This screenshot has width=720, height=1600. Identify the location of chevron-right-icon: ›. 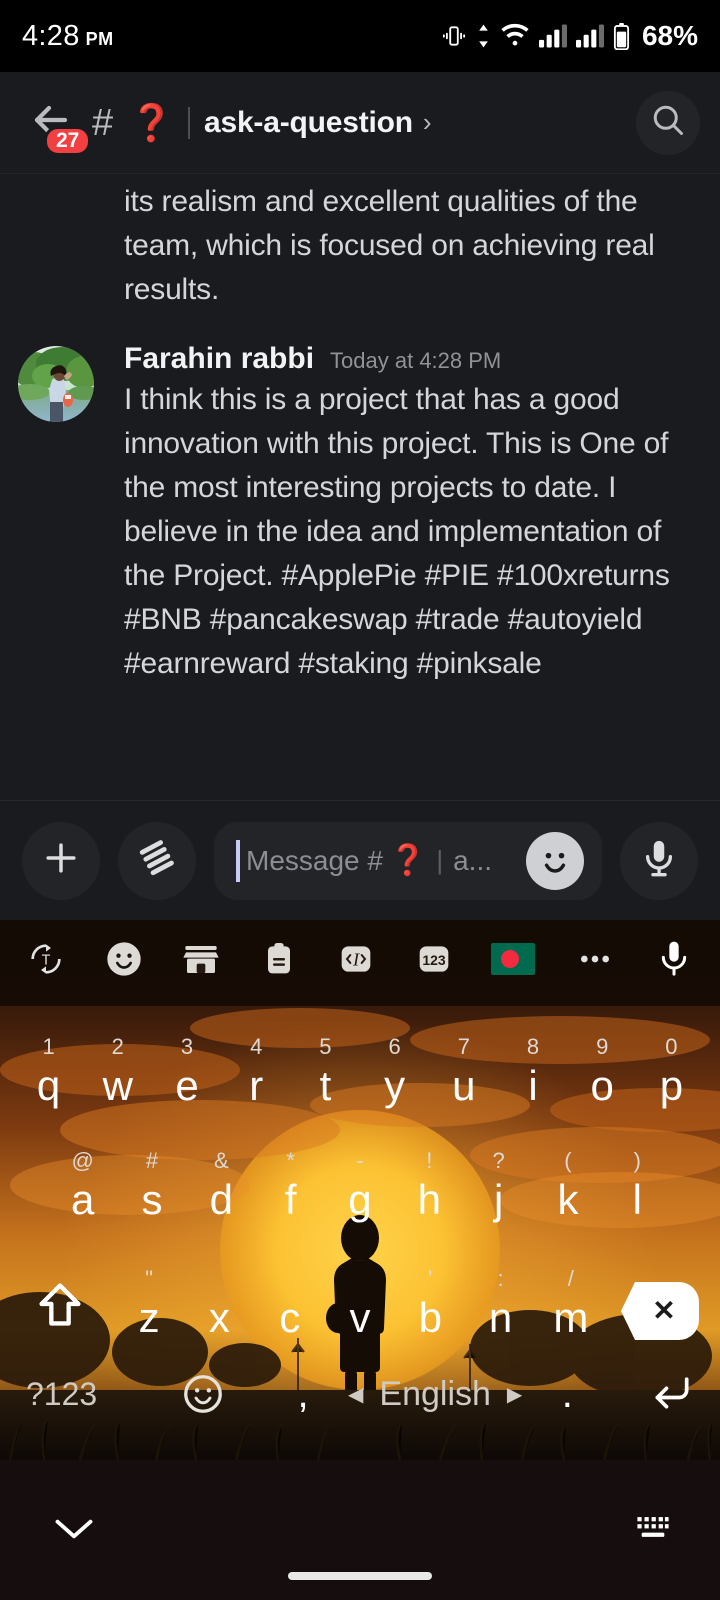
(427, 122).